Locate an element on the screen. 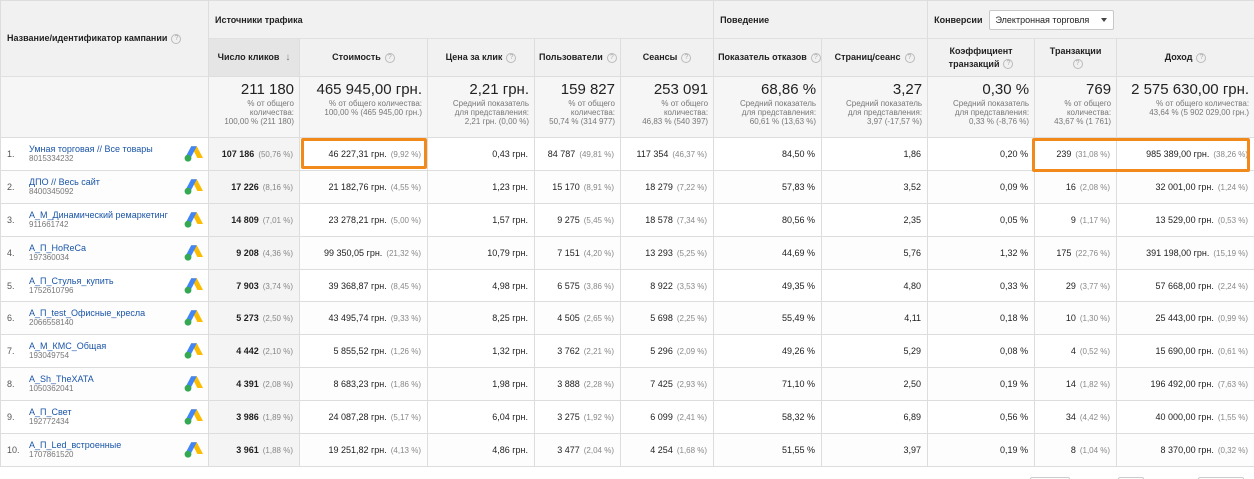 The image size is (1254, 479). campaign-column-header: Название/идентификатор кампании? is located at coordinates (104, 38).